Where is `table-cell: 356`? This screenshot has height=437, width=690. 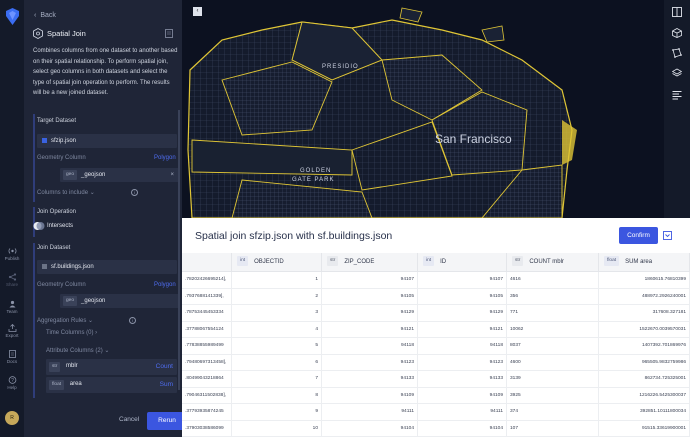
table-cell: 356 is located at coordinates (553, 296).